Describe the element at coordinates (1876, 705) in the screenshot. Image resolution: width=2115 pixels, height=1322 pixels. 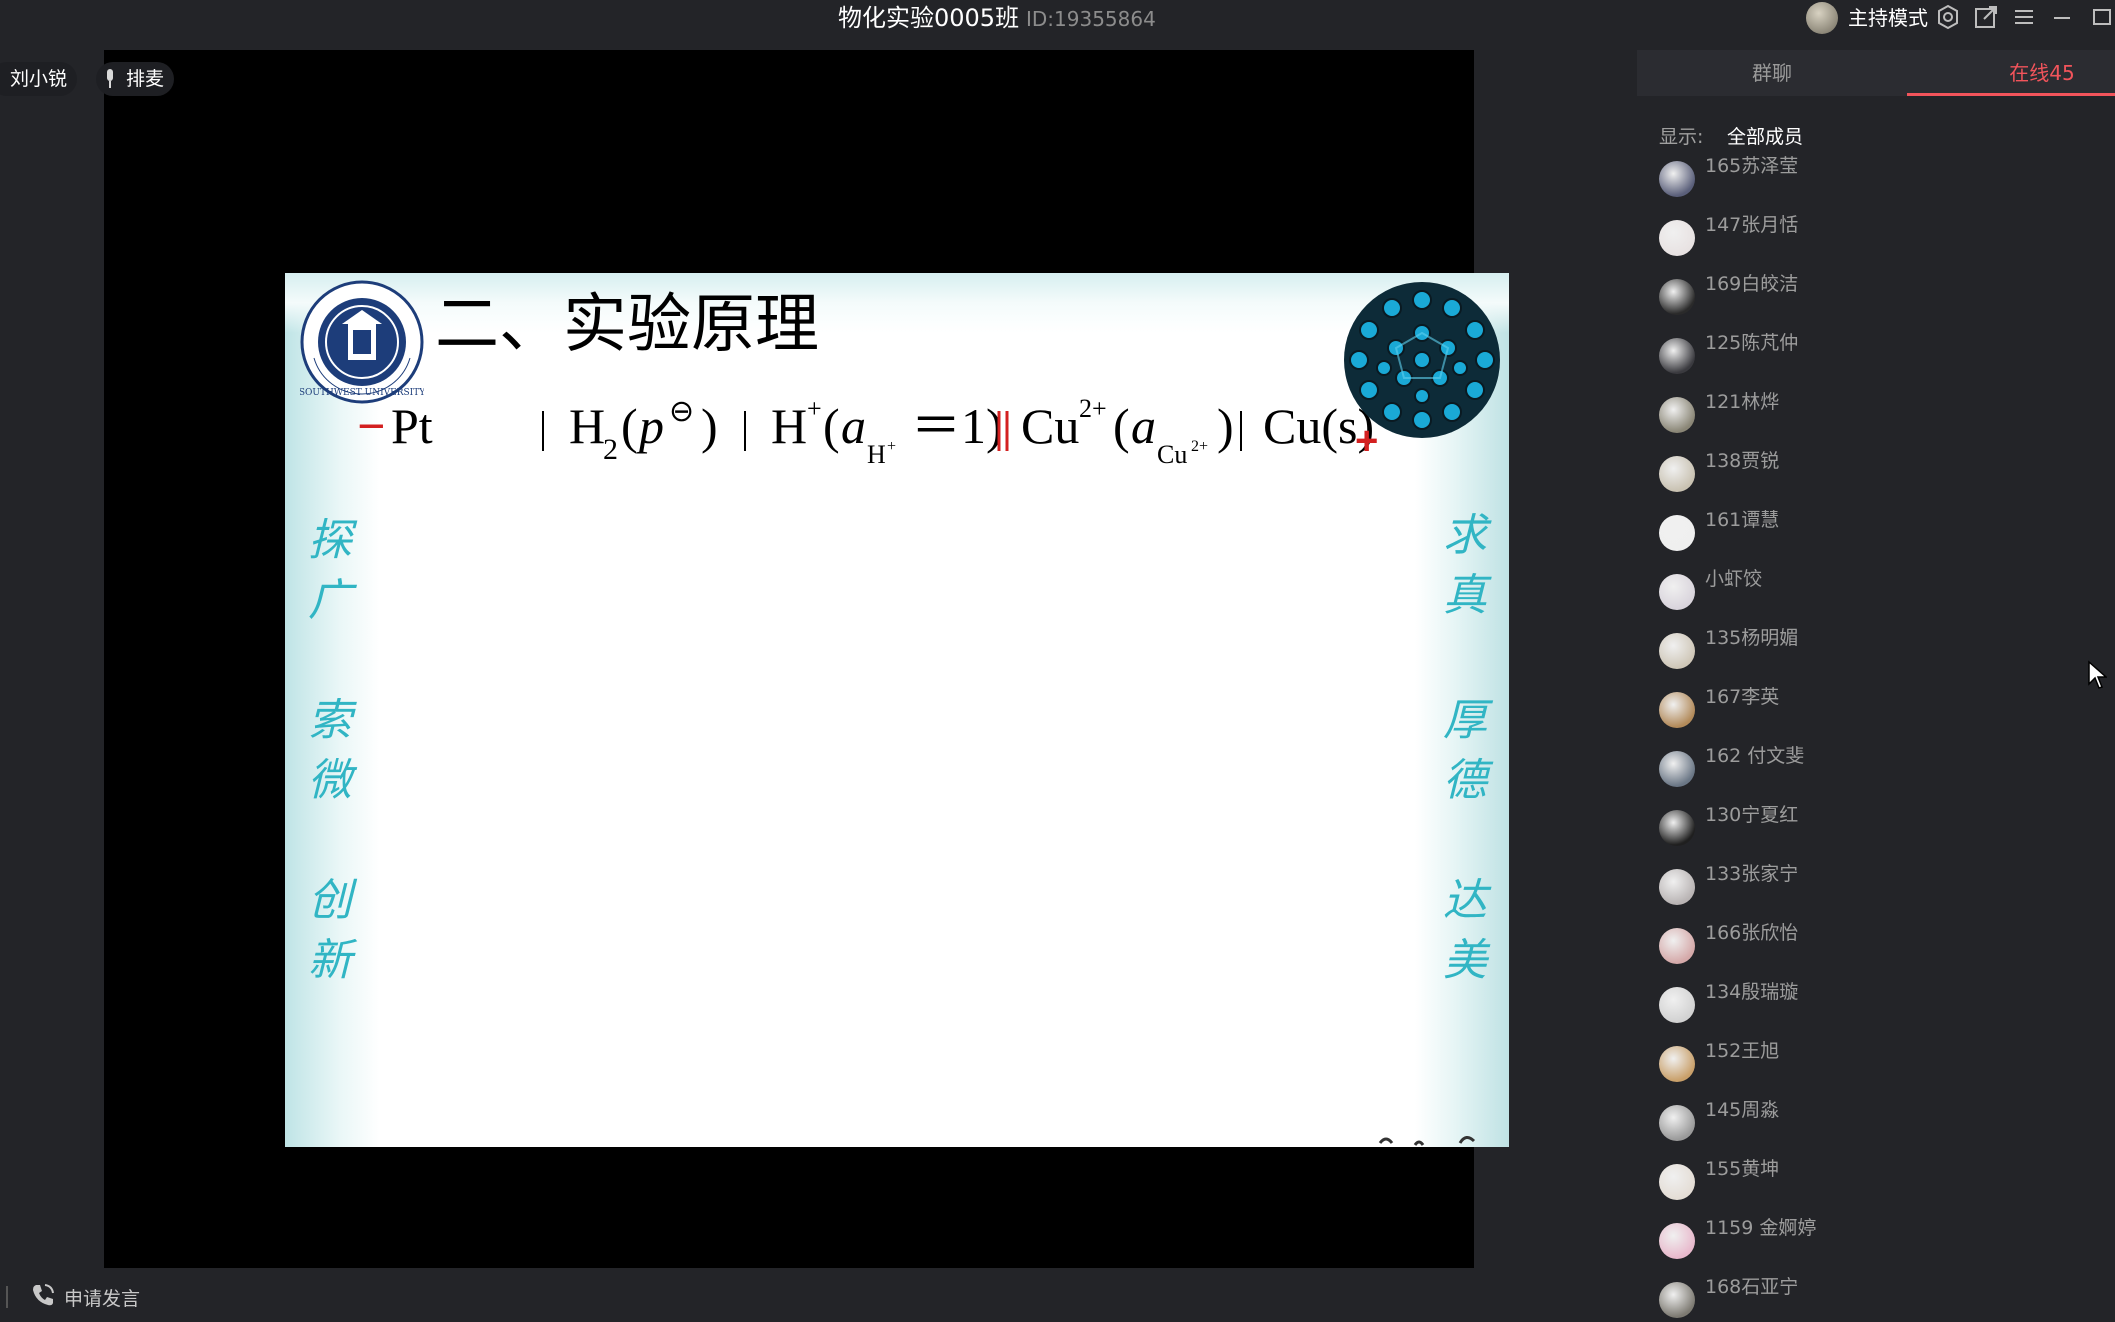
I see `member-row: 167李英` at that location.